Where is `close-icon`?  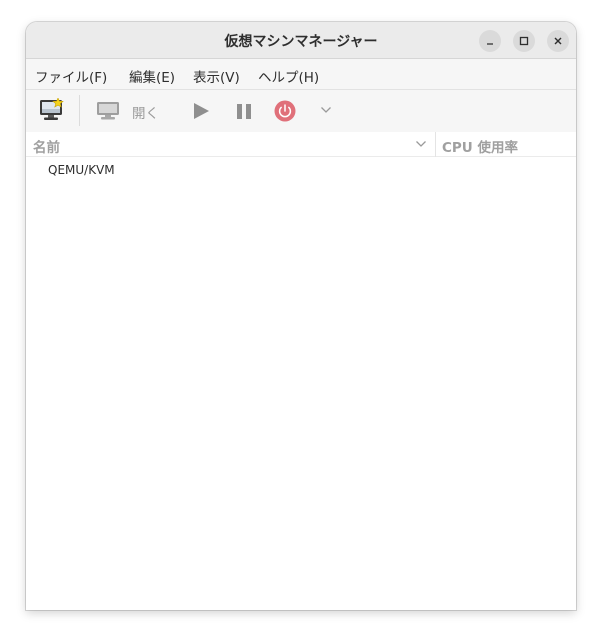
close-icon is located at coordinates (558, 41).